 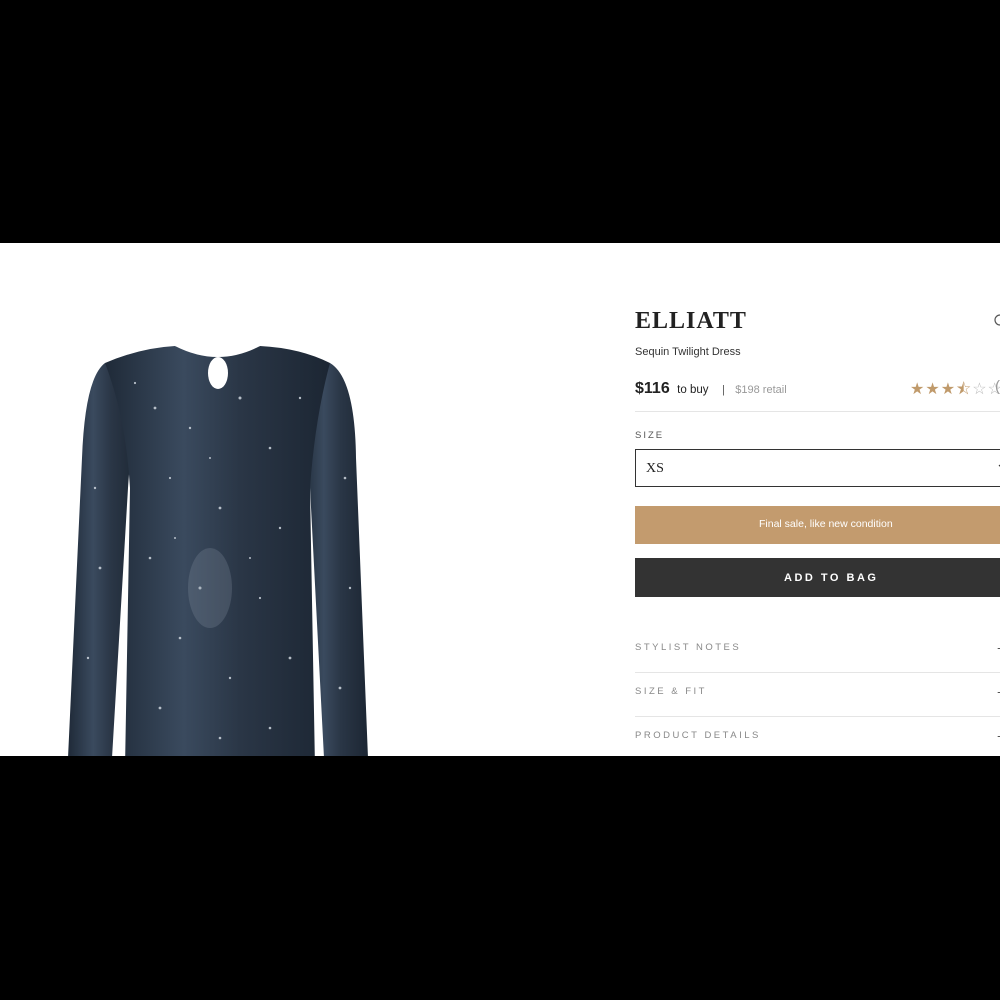 I want to click on condition-button: Final sale, like new condition, so click(x=817, y=525).